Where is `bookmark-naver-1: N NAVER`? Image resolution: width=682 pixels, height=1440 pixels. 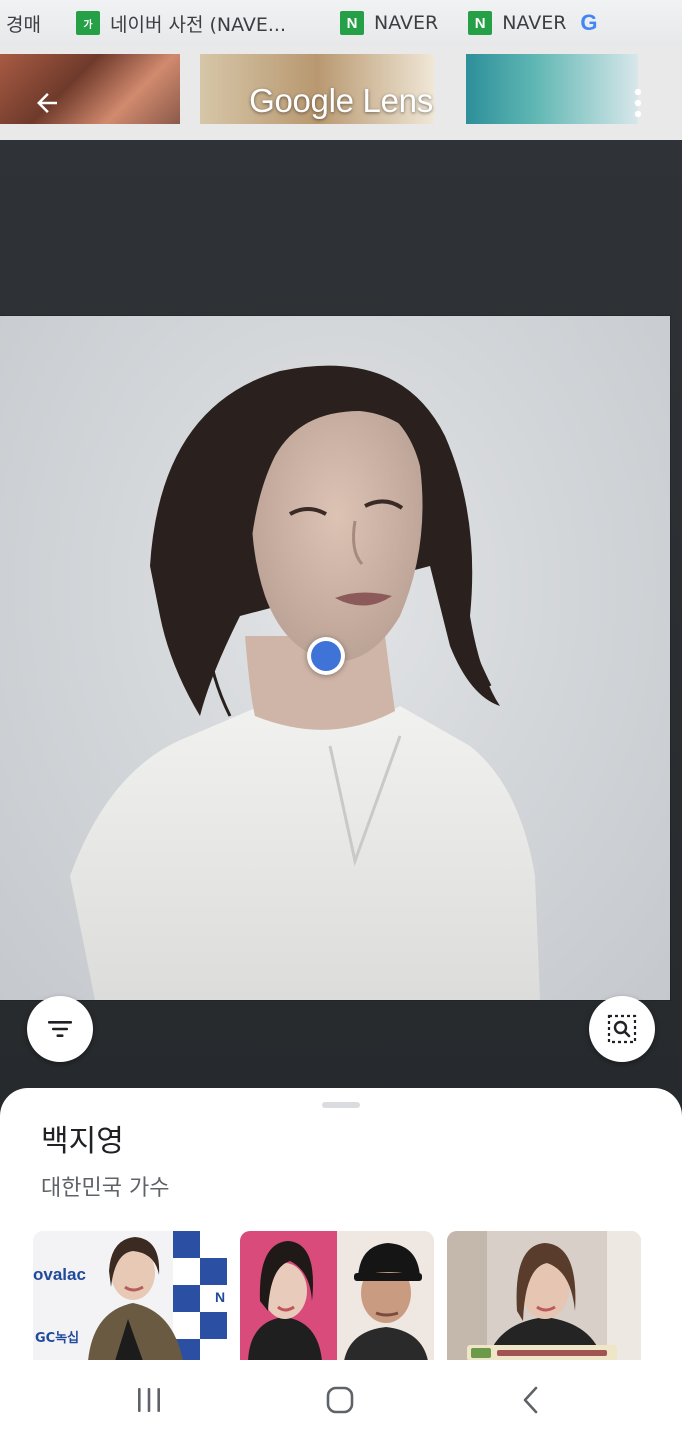
bookmark-naver-1: N NAVER is located at coordinates (389, 23).